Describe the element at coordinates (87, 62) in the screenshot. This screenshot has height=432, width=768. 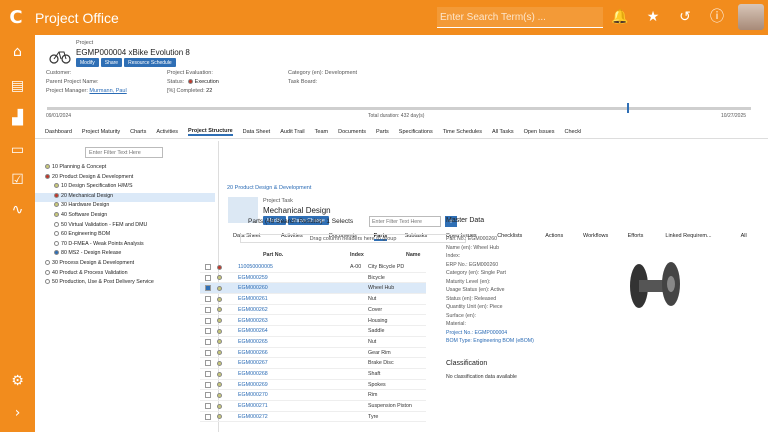
I see `modify-button: Modify` at that location.